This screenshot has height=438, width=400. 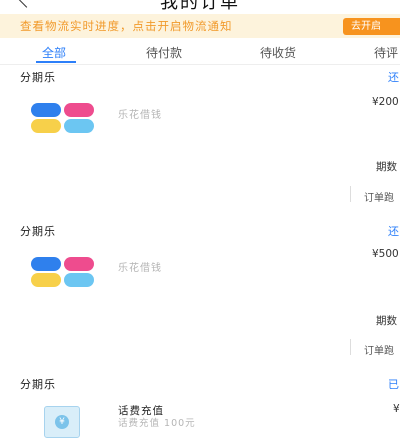 What do you see at coordinates (385, 102) in the screenshot?
I see `item-price: ¥200` at bounding box center [385, 102].